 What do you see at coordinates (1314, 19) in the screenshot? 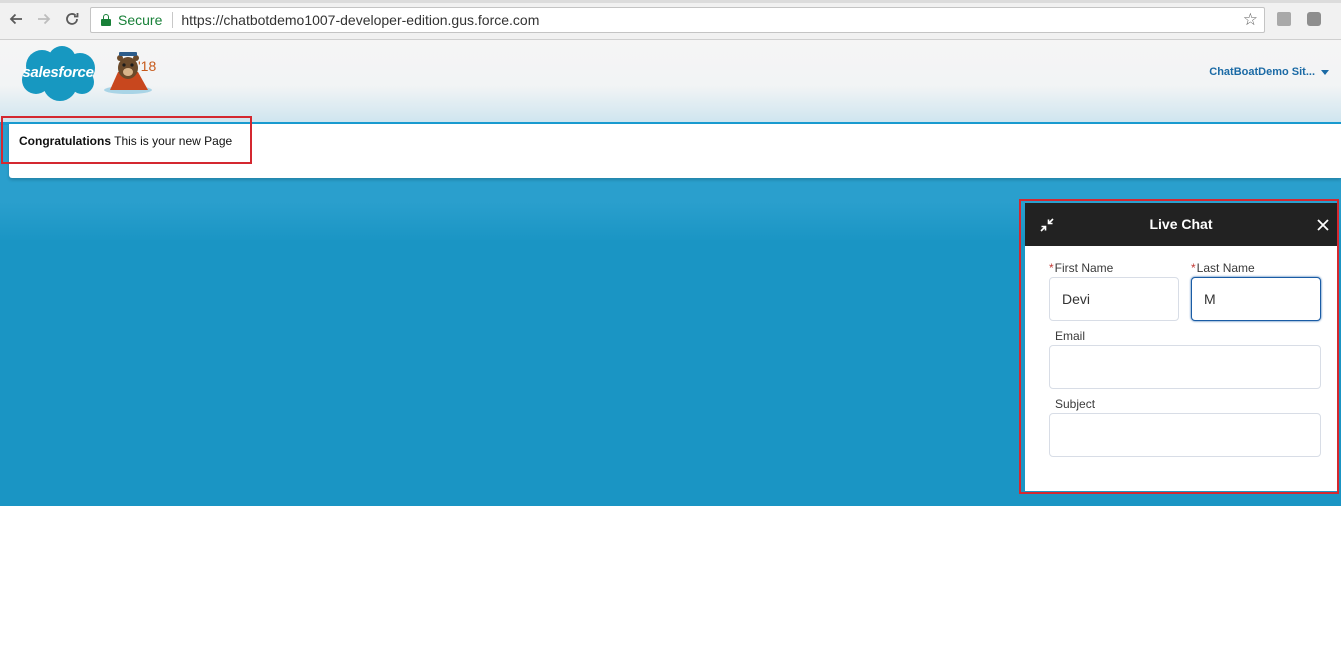
I see `extension-icon` at bounding box center [1314, 19].